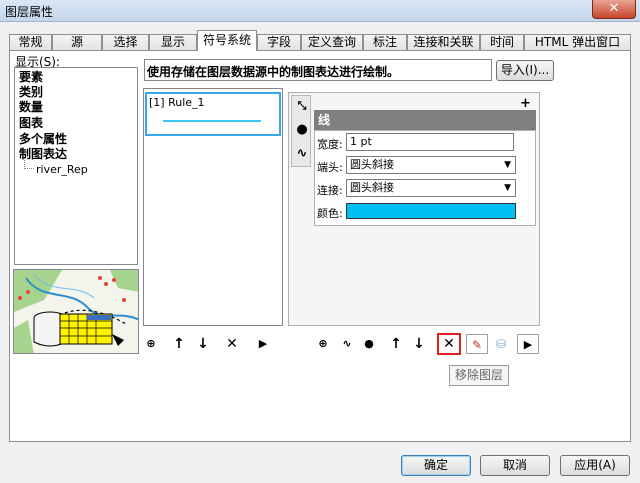 Image resolution: width=640 pixels, height=483 pixels. What do you see at coordinates (179, 344) in the screenshot?
I see `move-up-icon: ↑` at bounding box center [179, 344].